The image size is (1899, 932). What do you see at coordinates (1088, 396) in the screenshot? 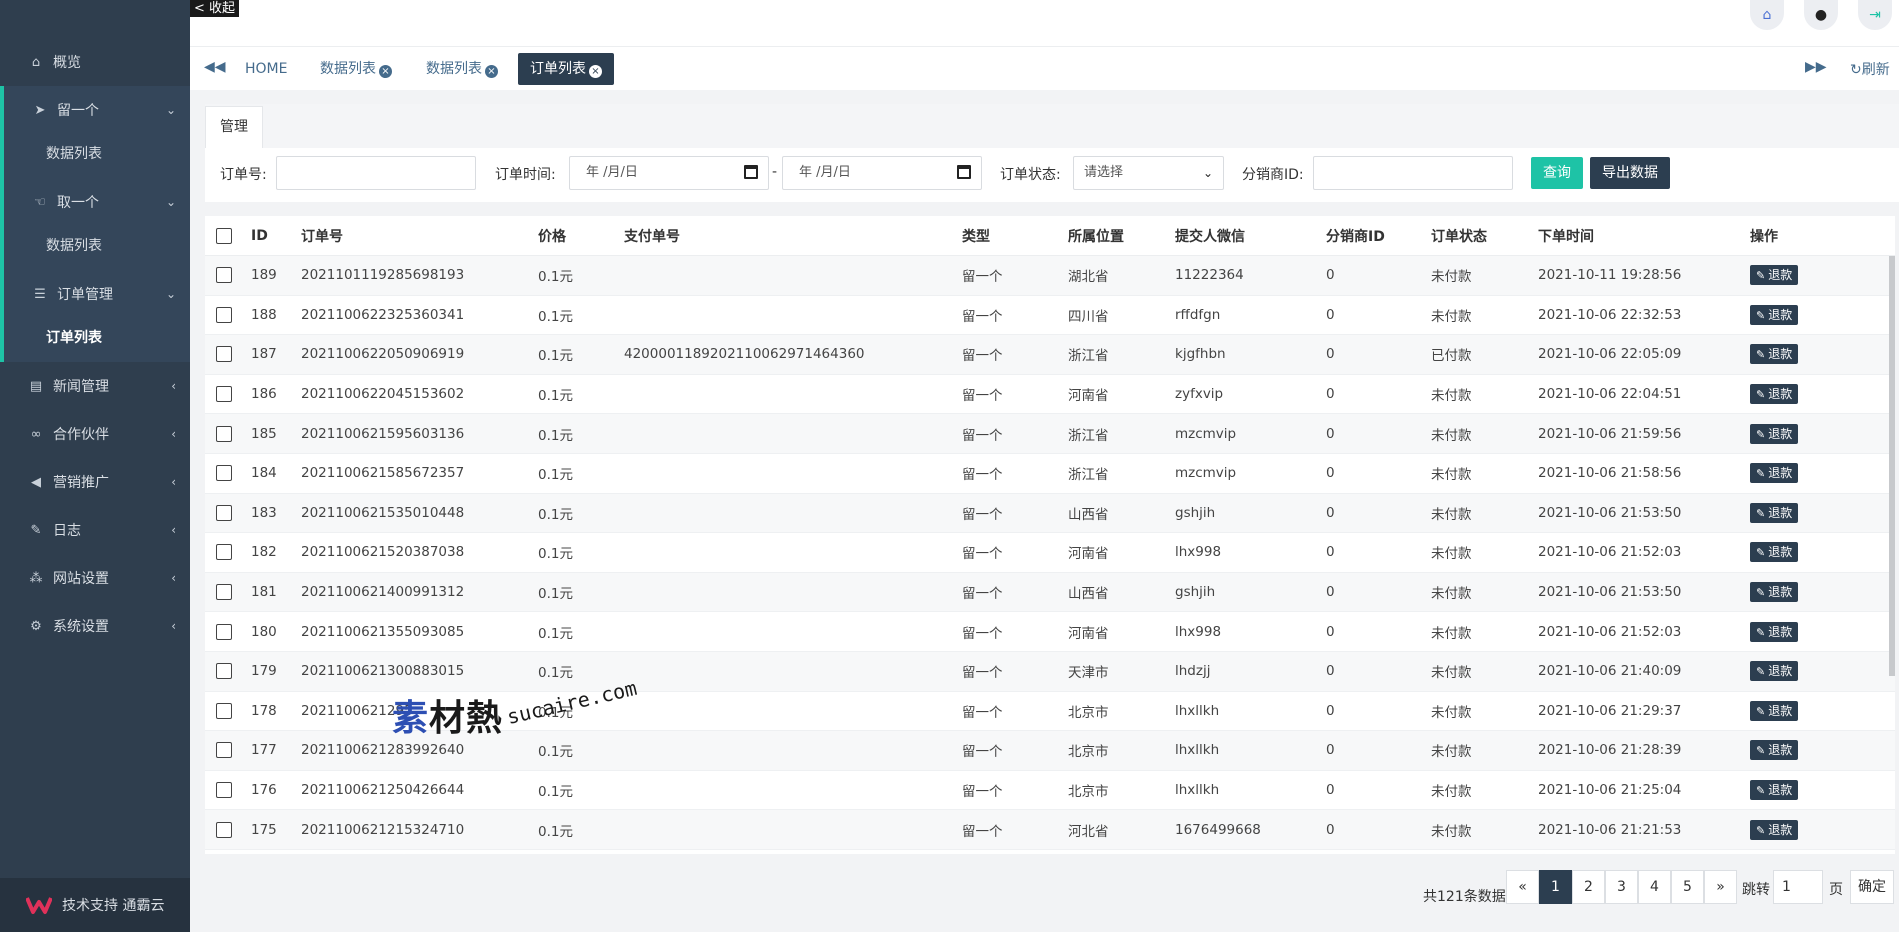
I see `cell-location: 河南省` at bounding box center [1088, 396].